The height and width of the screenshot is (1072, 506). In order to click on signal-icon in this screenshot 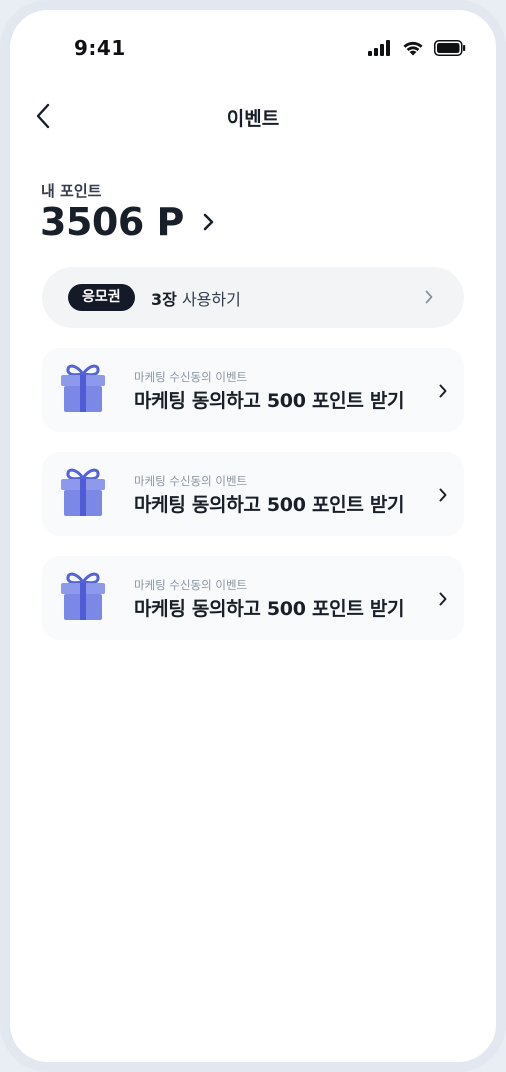, I will do `click(380, 50)`.